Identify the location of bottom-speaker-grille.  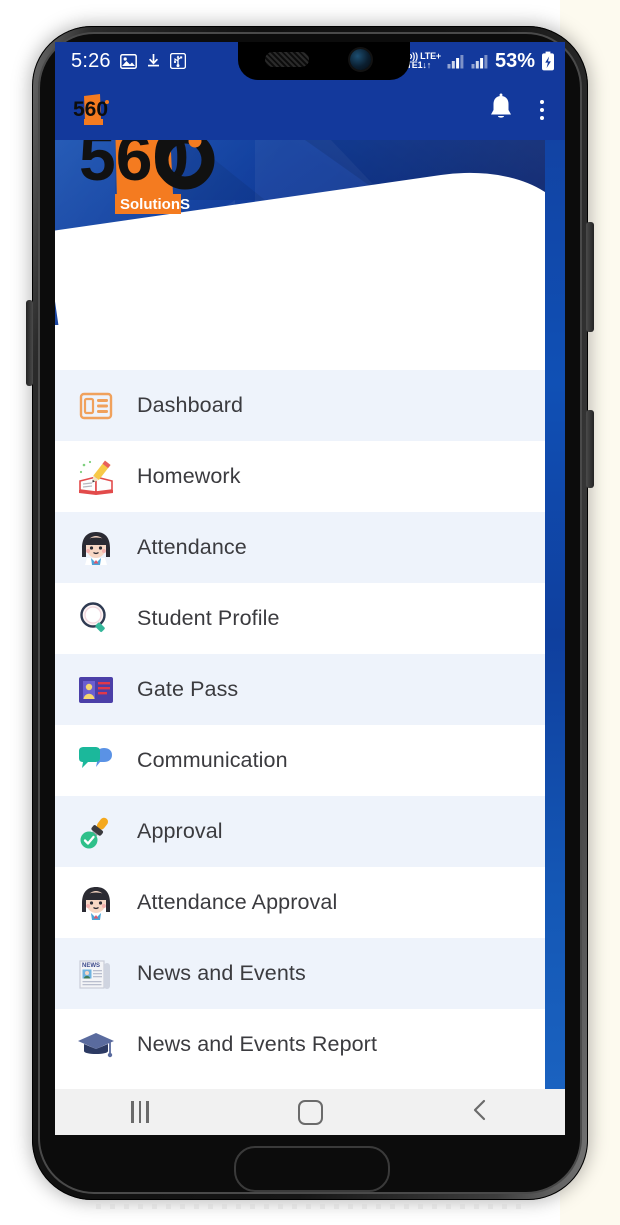
(310, 1206).